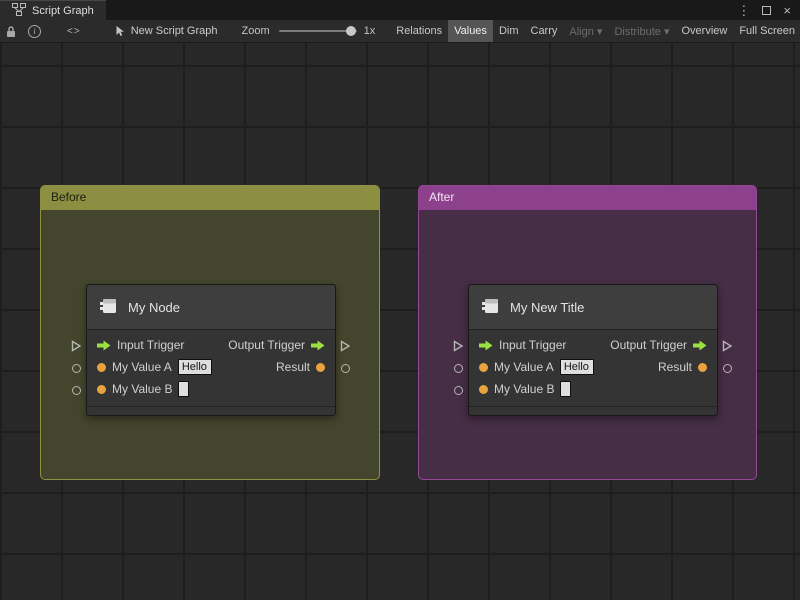 Image resolution: width=800 pixels, height=600 pixels. I want to click on zoom-slider, so click(317, 31).